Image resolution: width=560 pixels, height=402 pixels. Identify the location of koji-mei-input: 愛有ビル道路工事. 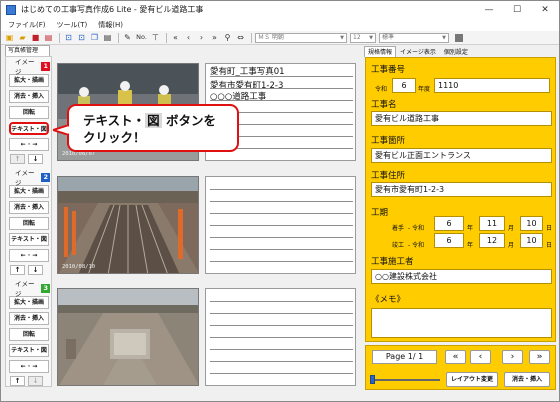
(461, 118).